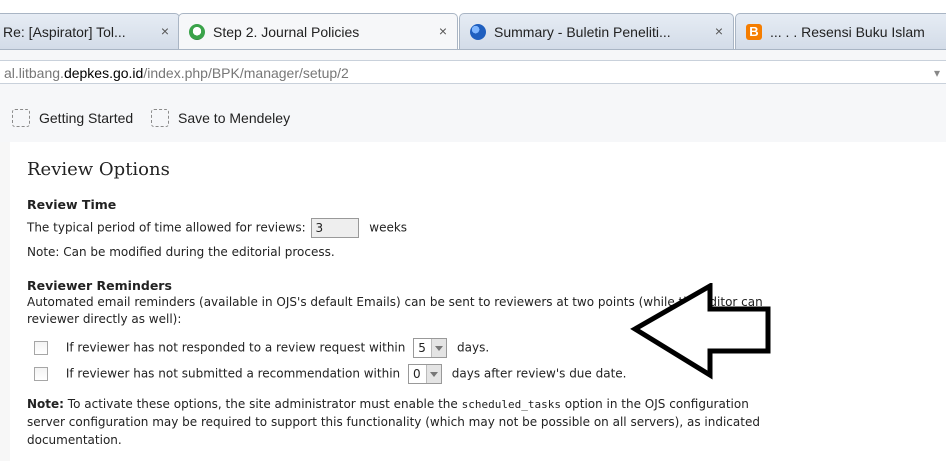 The image size is (946, 461). Describe the element at coordinates (72, 204) in the screenshot. I see `review-time-heading: Review Time` at that location.